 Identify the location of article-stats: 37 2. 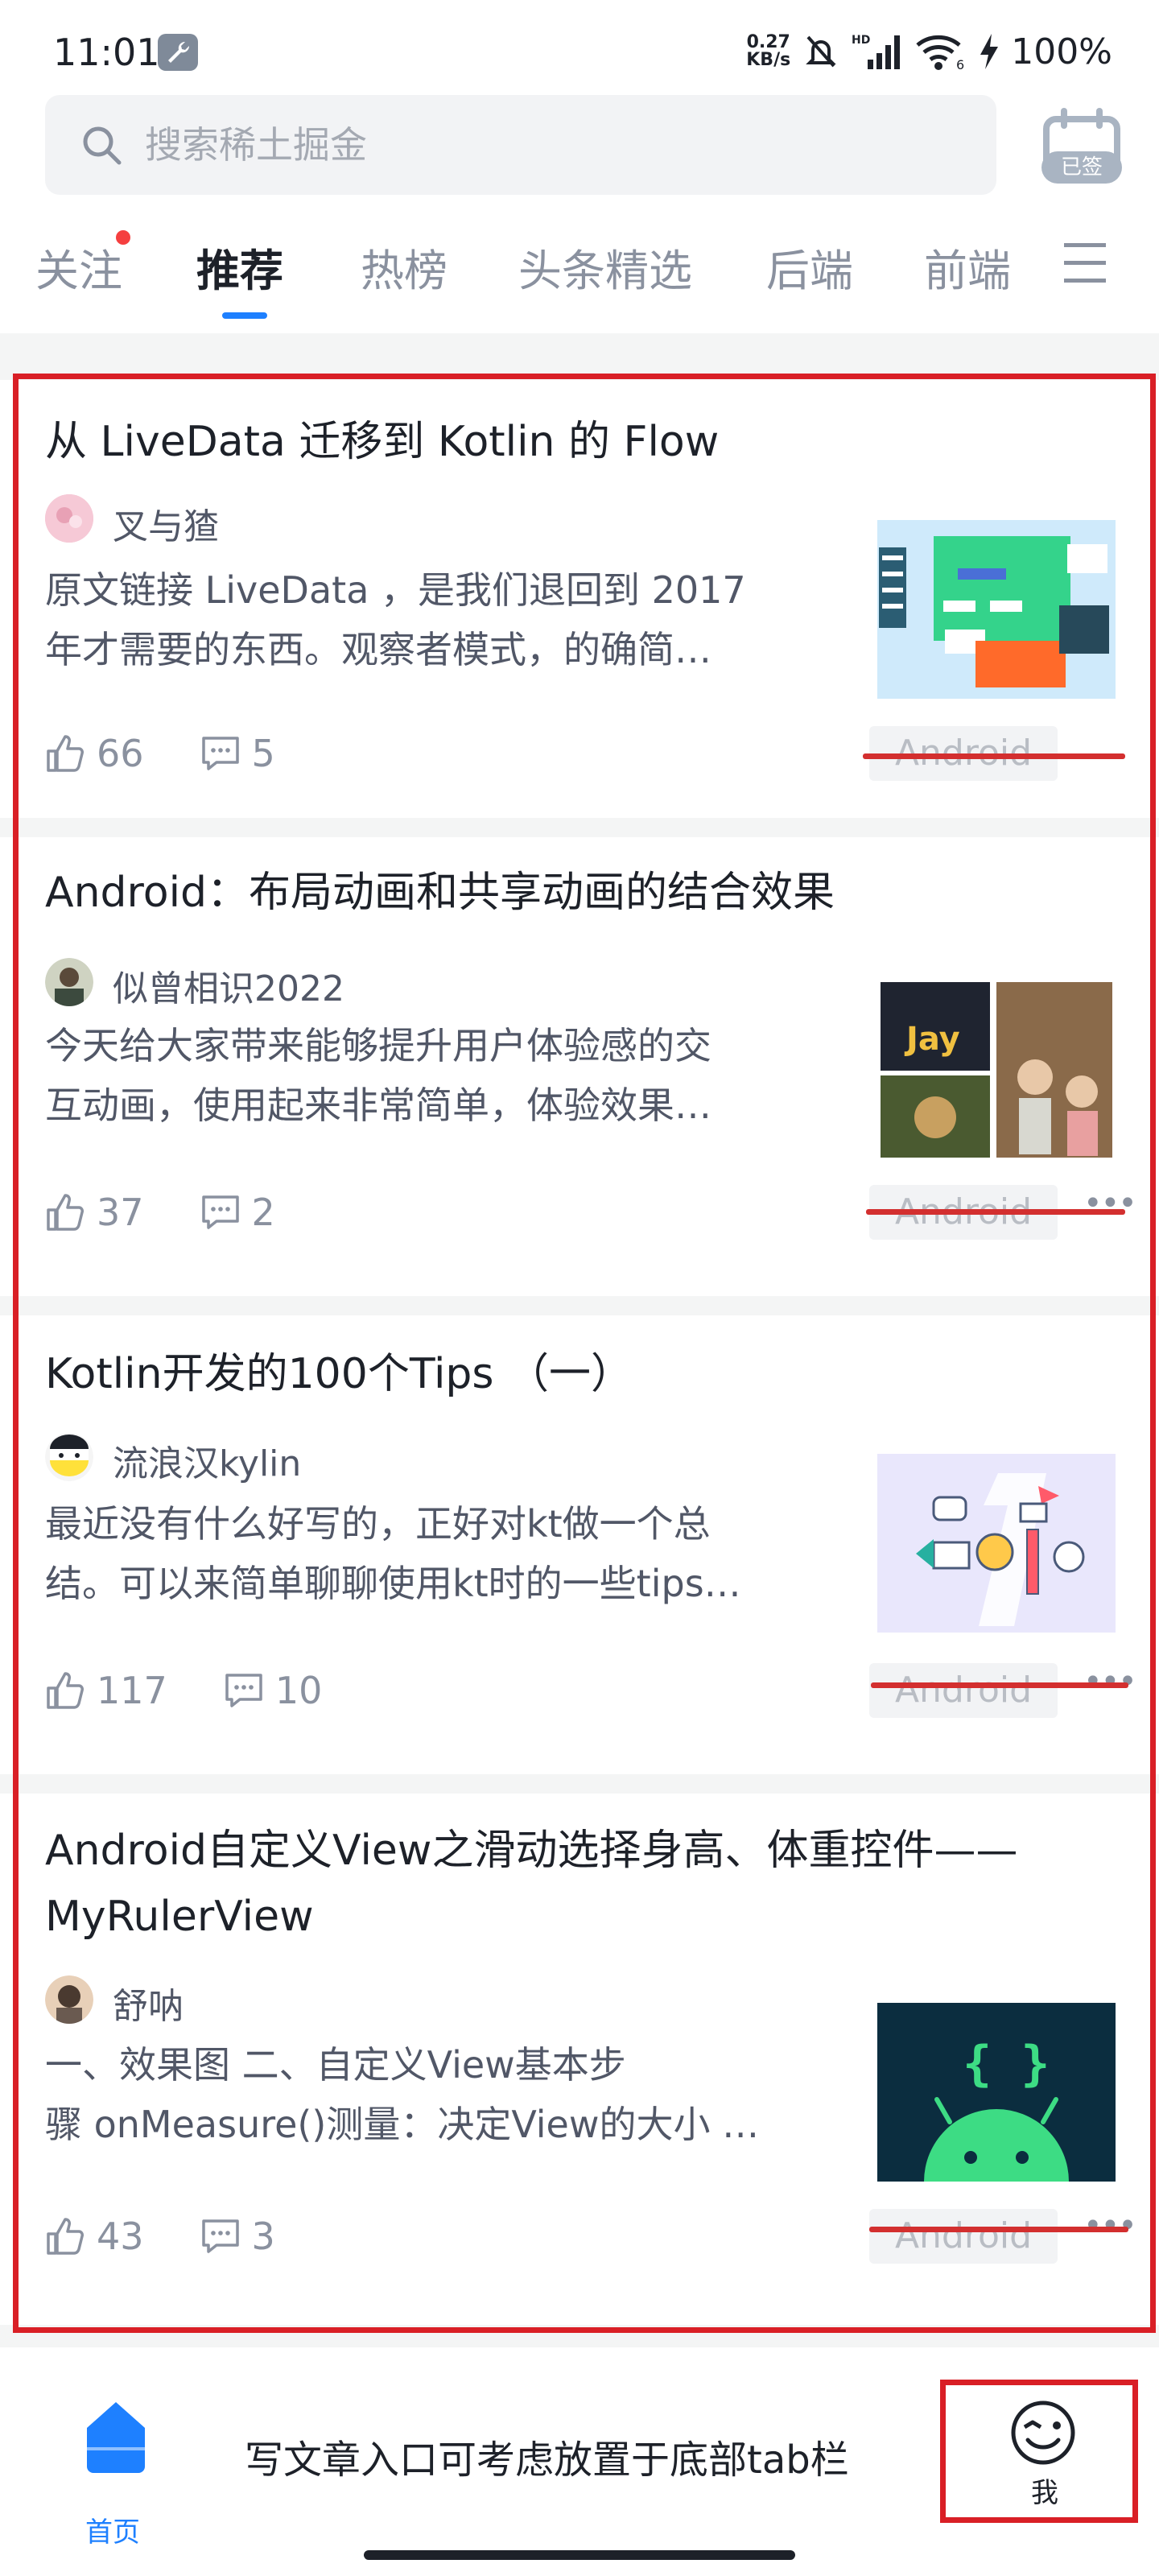
(188, 1212).